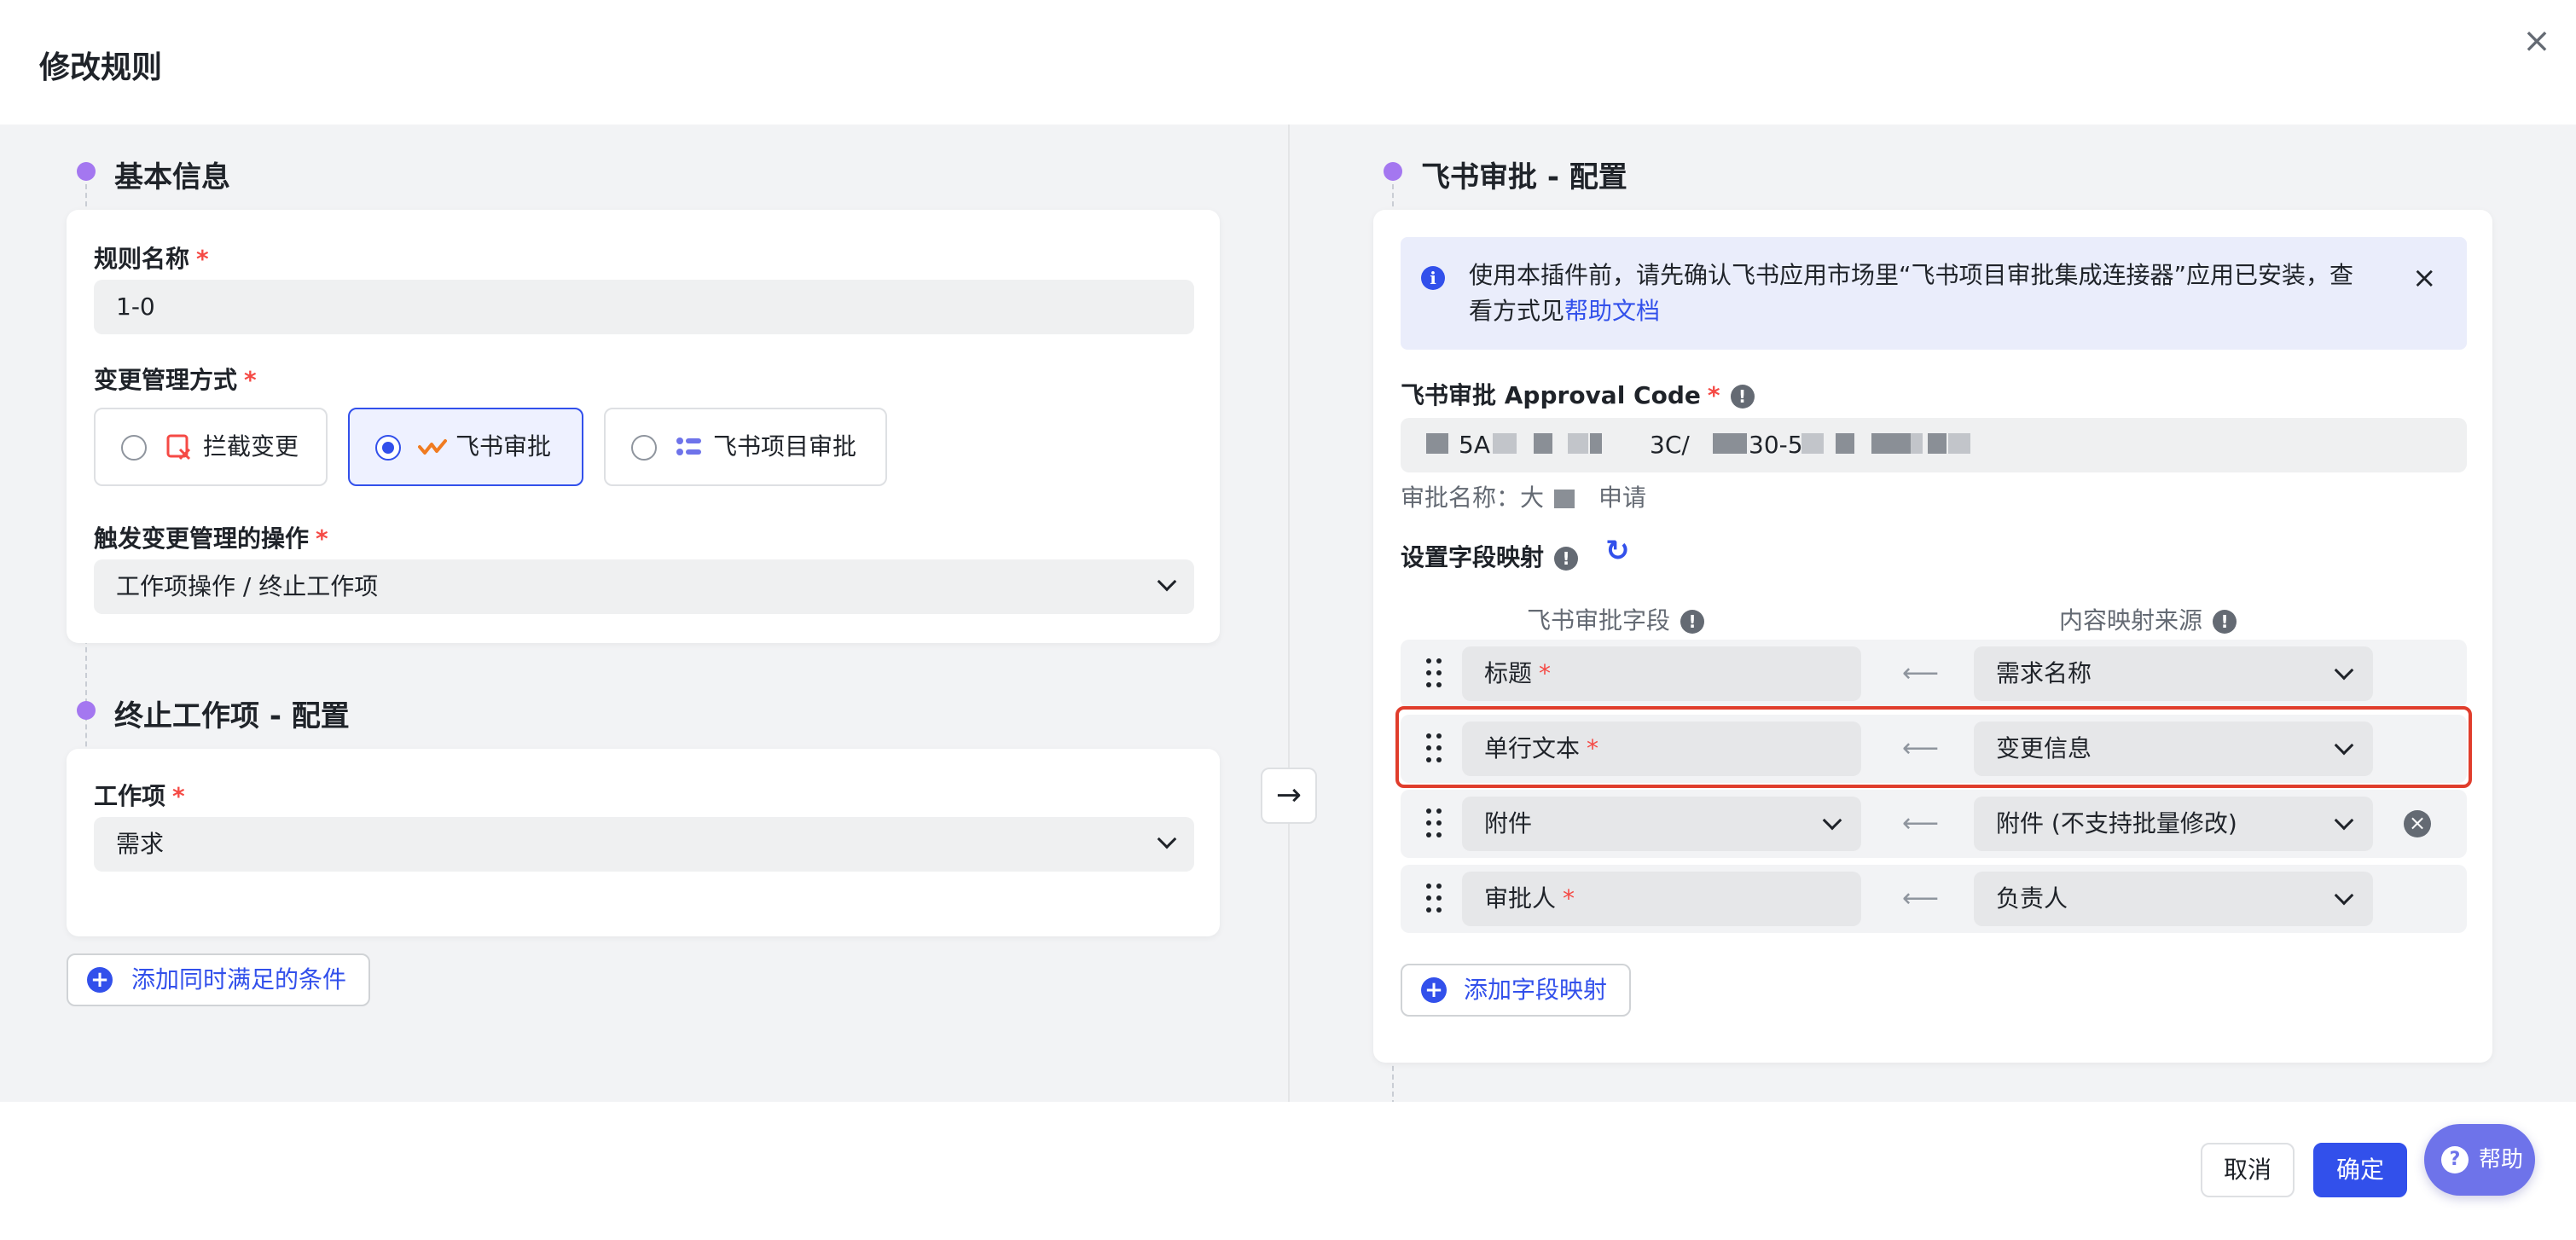  I want to click on approval-code-label: 飞书审批 Approval Code *!, so click(1578, 394).